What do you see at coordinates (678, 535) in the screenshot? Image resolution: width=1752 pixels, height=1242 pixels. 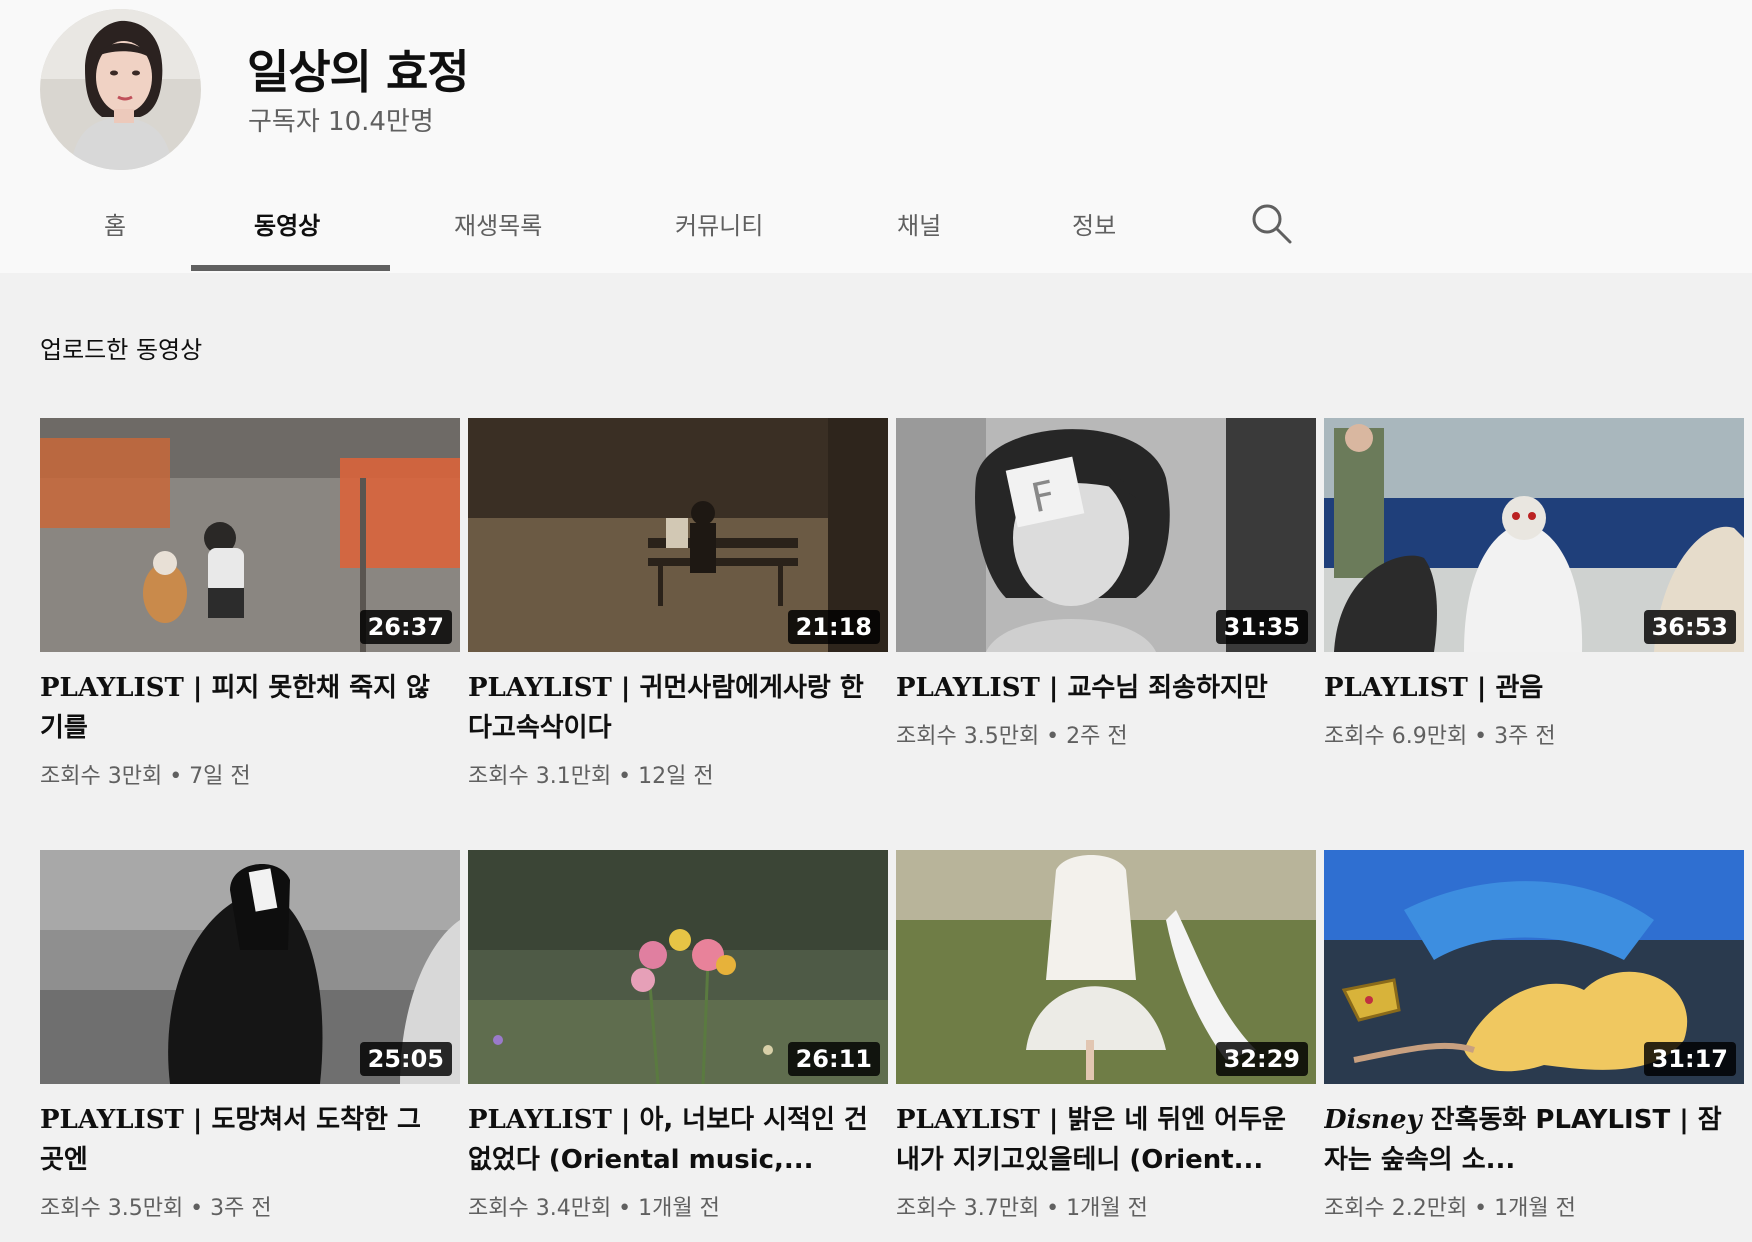 I see `video-thumbnail: 21:18` at bounding box center [678, 535].